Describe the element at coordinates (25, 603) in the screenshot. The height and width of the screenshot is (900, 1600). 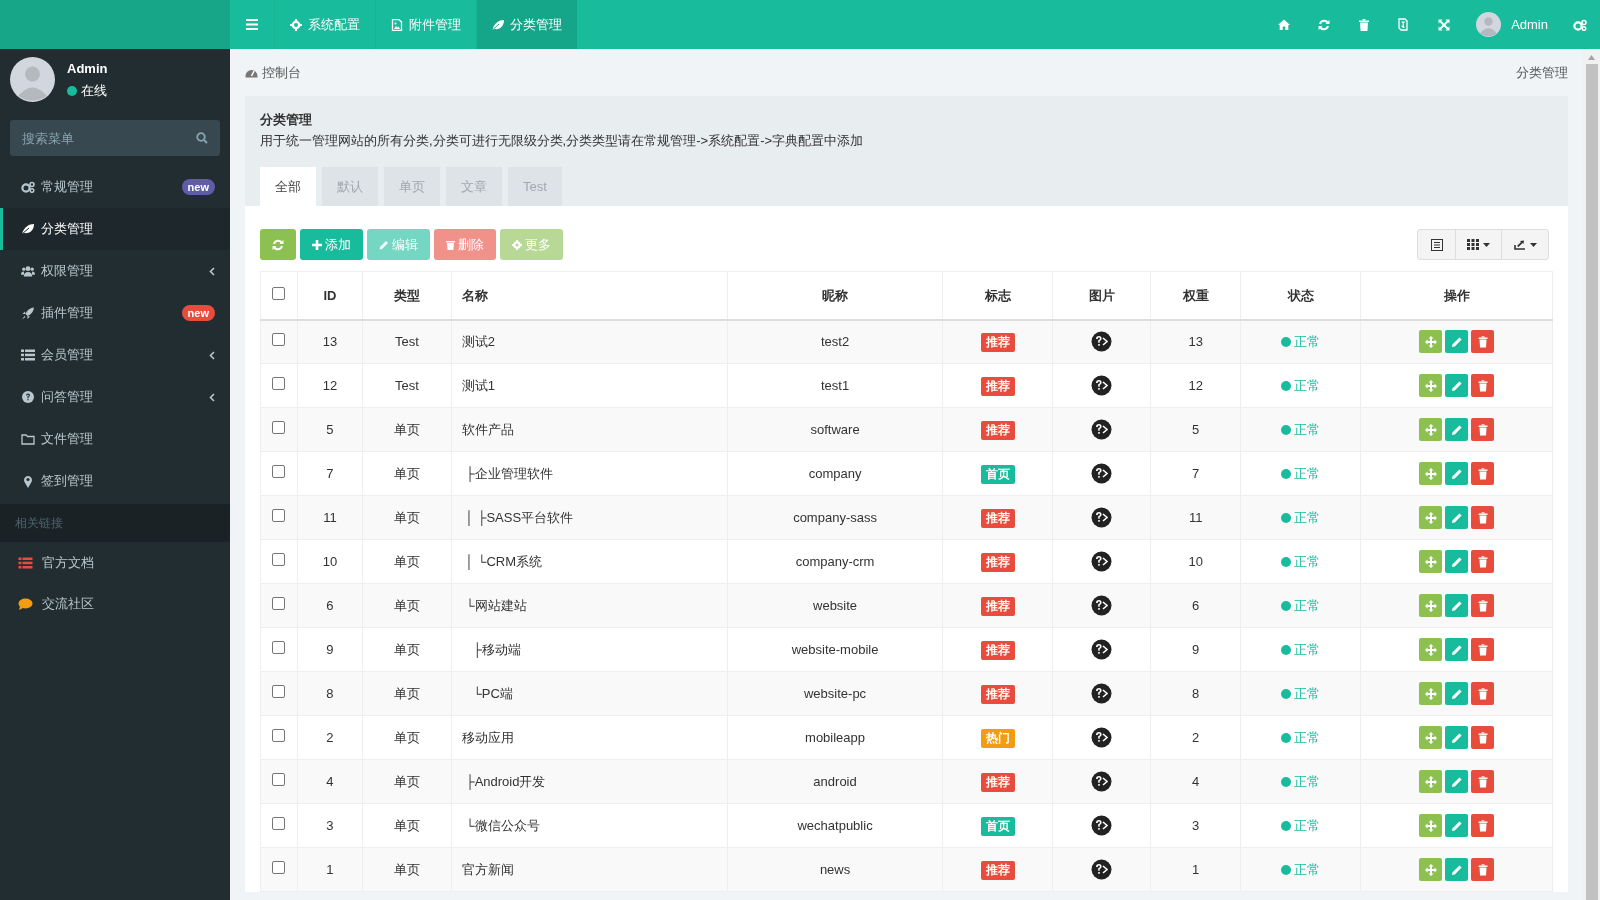
I see `speech-bubble-icon` at that location.